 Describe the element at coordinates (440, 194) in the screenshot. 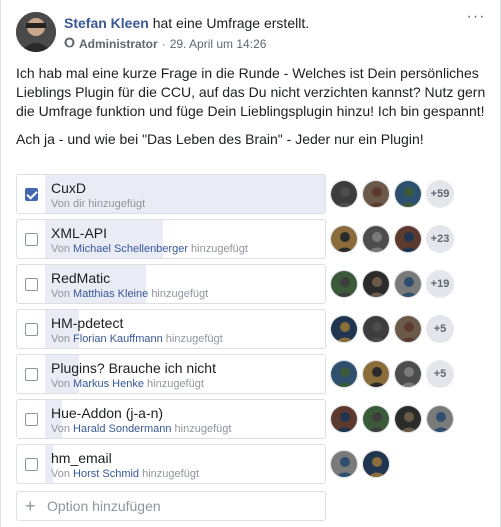

I see `more-voters-count: +59` at that location.